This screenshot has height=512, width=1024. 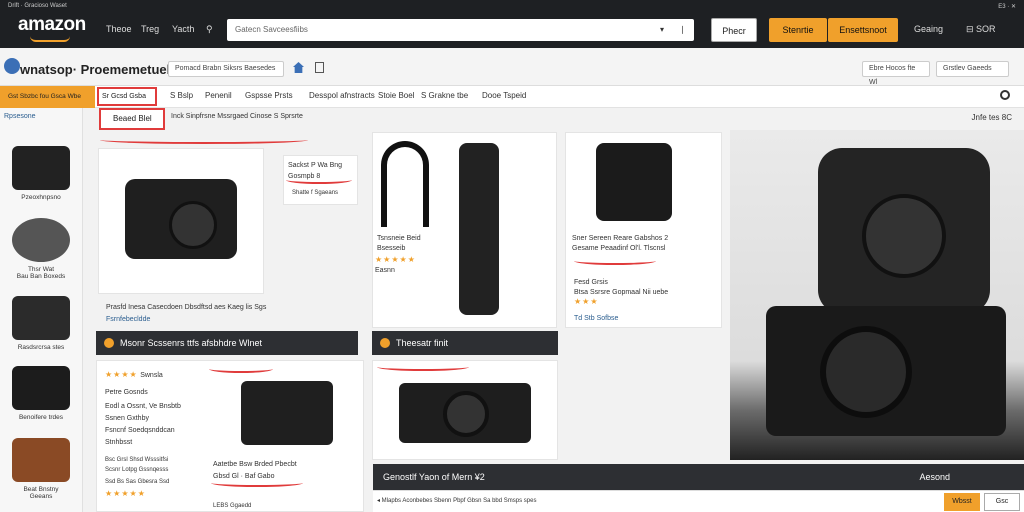 I want to click on home-icon, so click(x=298, y=67).